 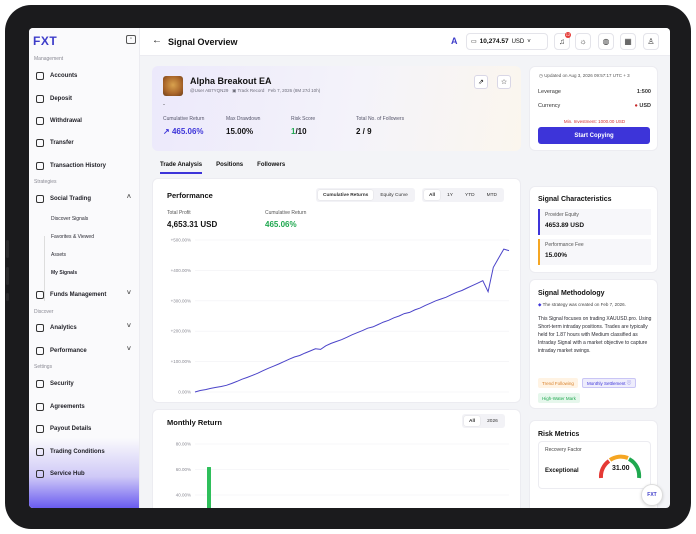 What do you see at coordinates (71, 428) in the screenshot?
I see `sidebar-item-label: Payout Details` at bounding box center [71, 428].